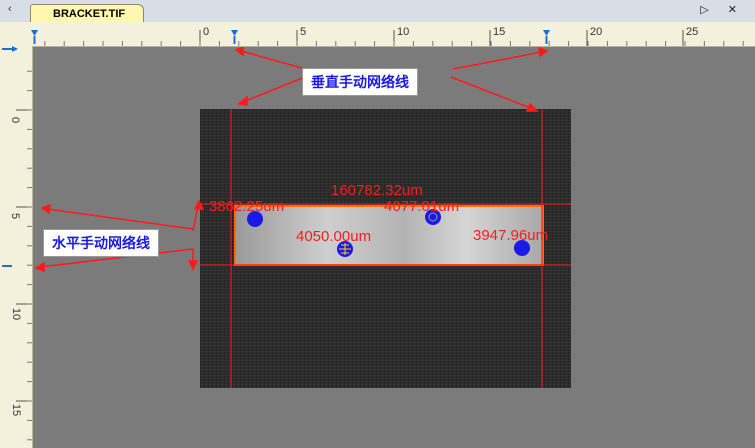  Describe the element at coordinates (16, 314) in the screenshot. I see `vruler-label-10: 10` at that location.